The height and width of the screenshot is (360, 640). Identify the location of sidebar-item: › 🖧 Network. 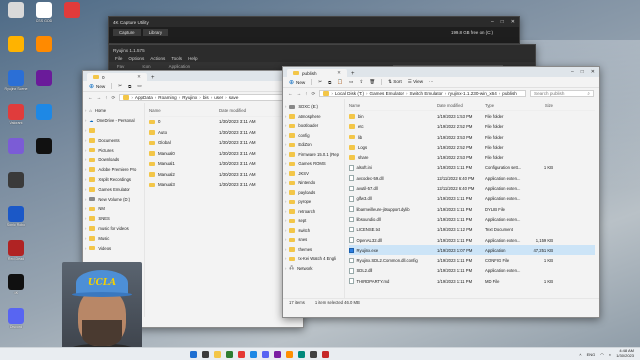
(313, 269).